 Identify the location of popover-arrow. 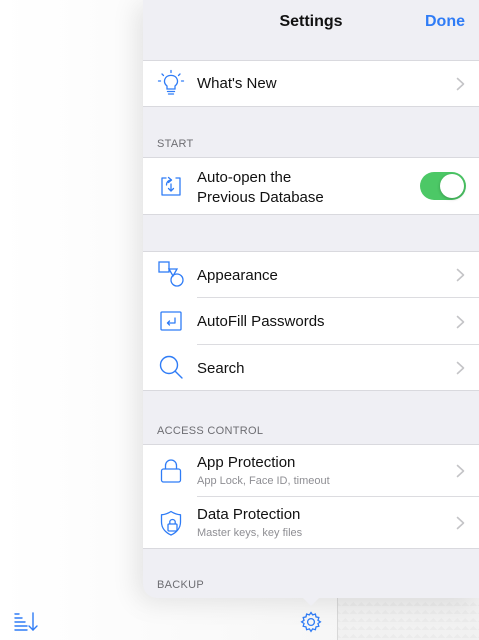
(311, 601).